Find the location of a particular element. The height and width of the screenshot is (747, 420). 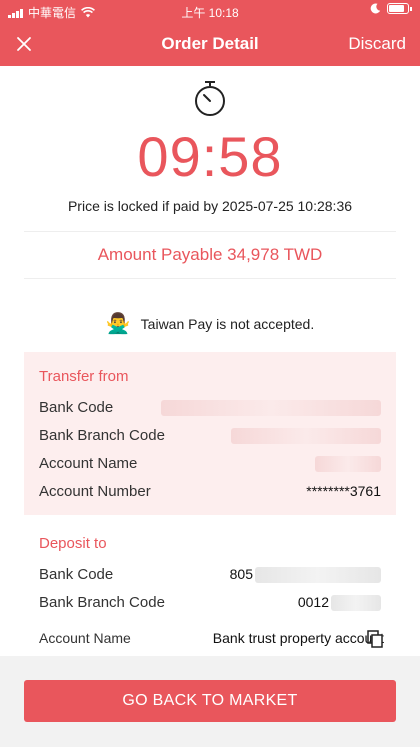

nav-bar: Order Detail Discard is located at coordinates (210, 44).